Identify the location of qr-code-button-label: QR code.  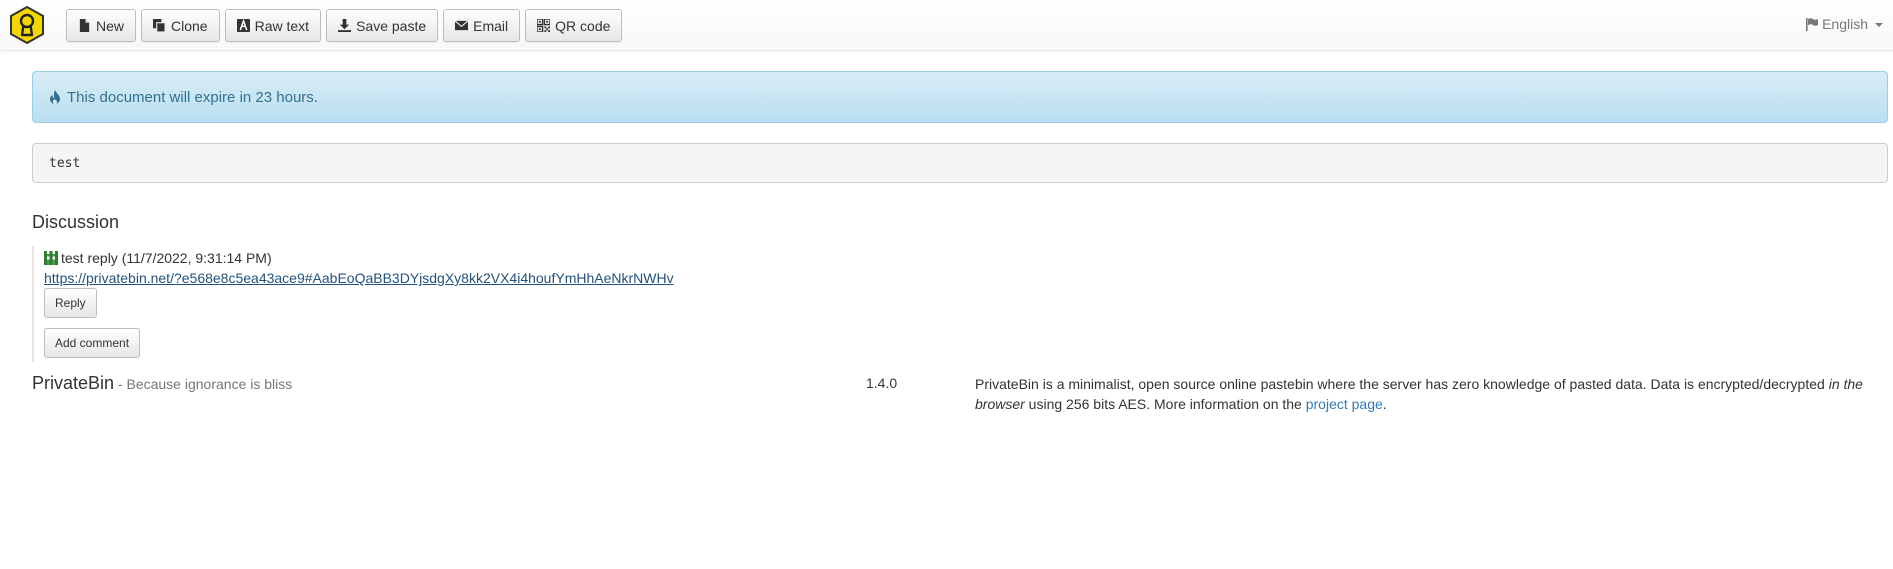
(583, 25).